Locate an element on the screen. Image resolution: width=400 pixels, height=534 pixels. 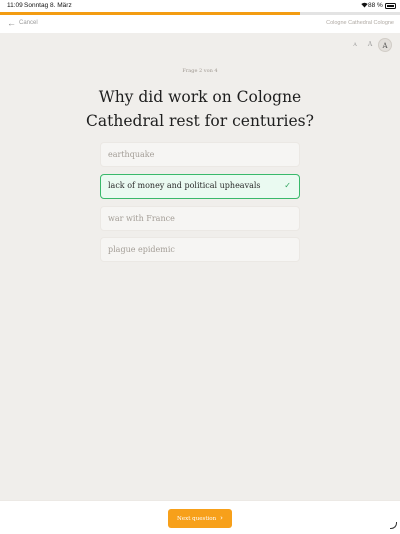
footer-bar: Next question › is located at coordinates (200, 517).